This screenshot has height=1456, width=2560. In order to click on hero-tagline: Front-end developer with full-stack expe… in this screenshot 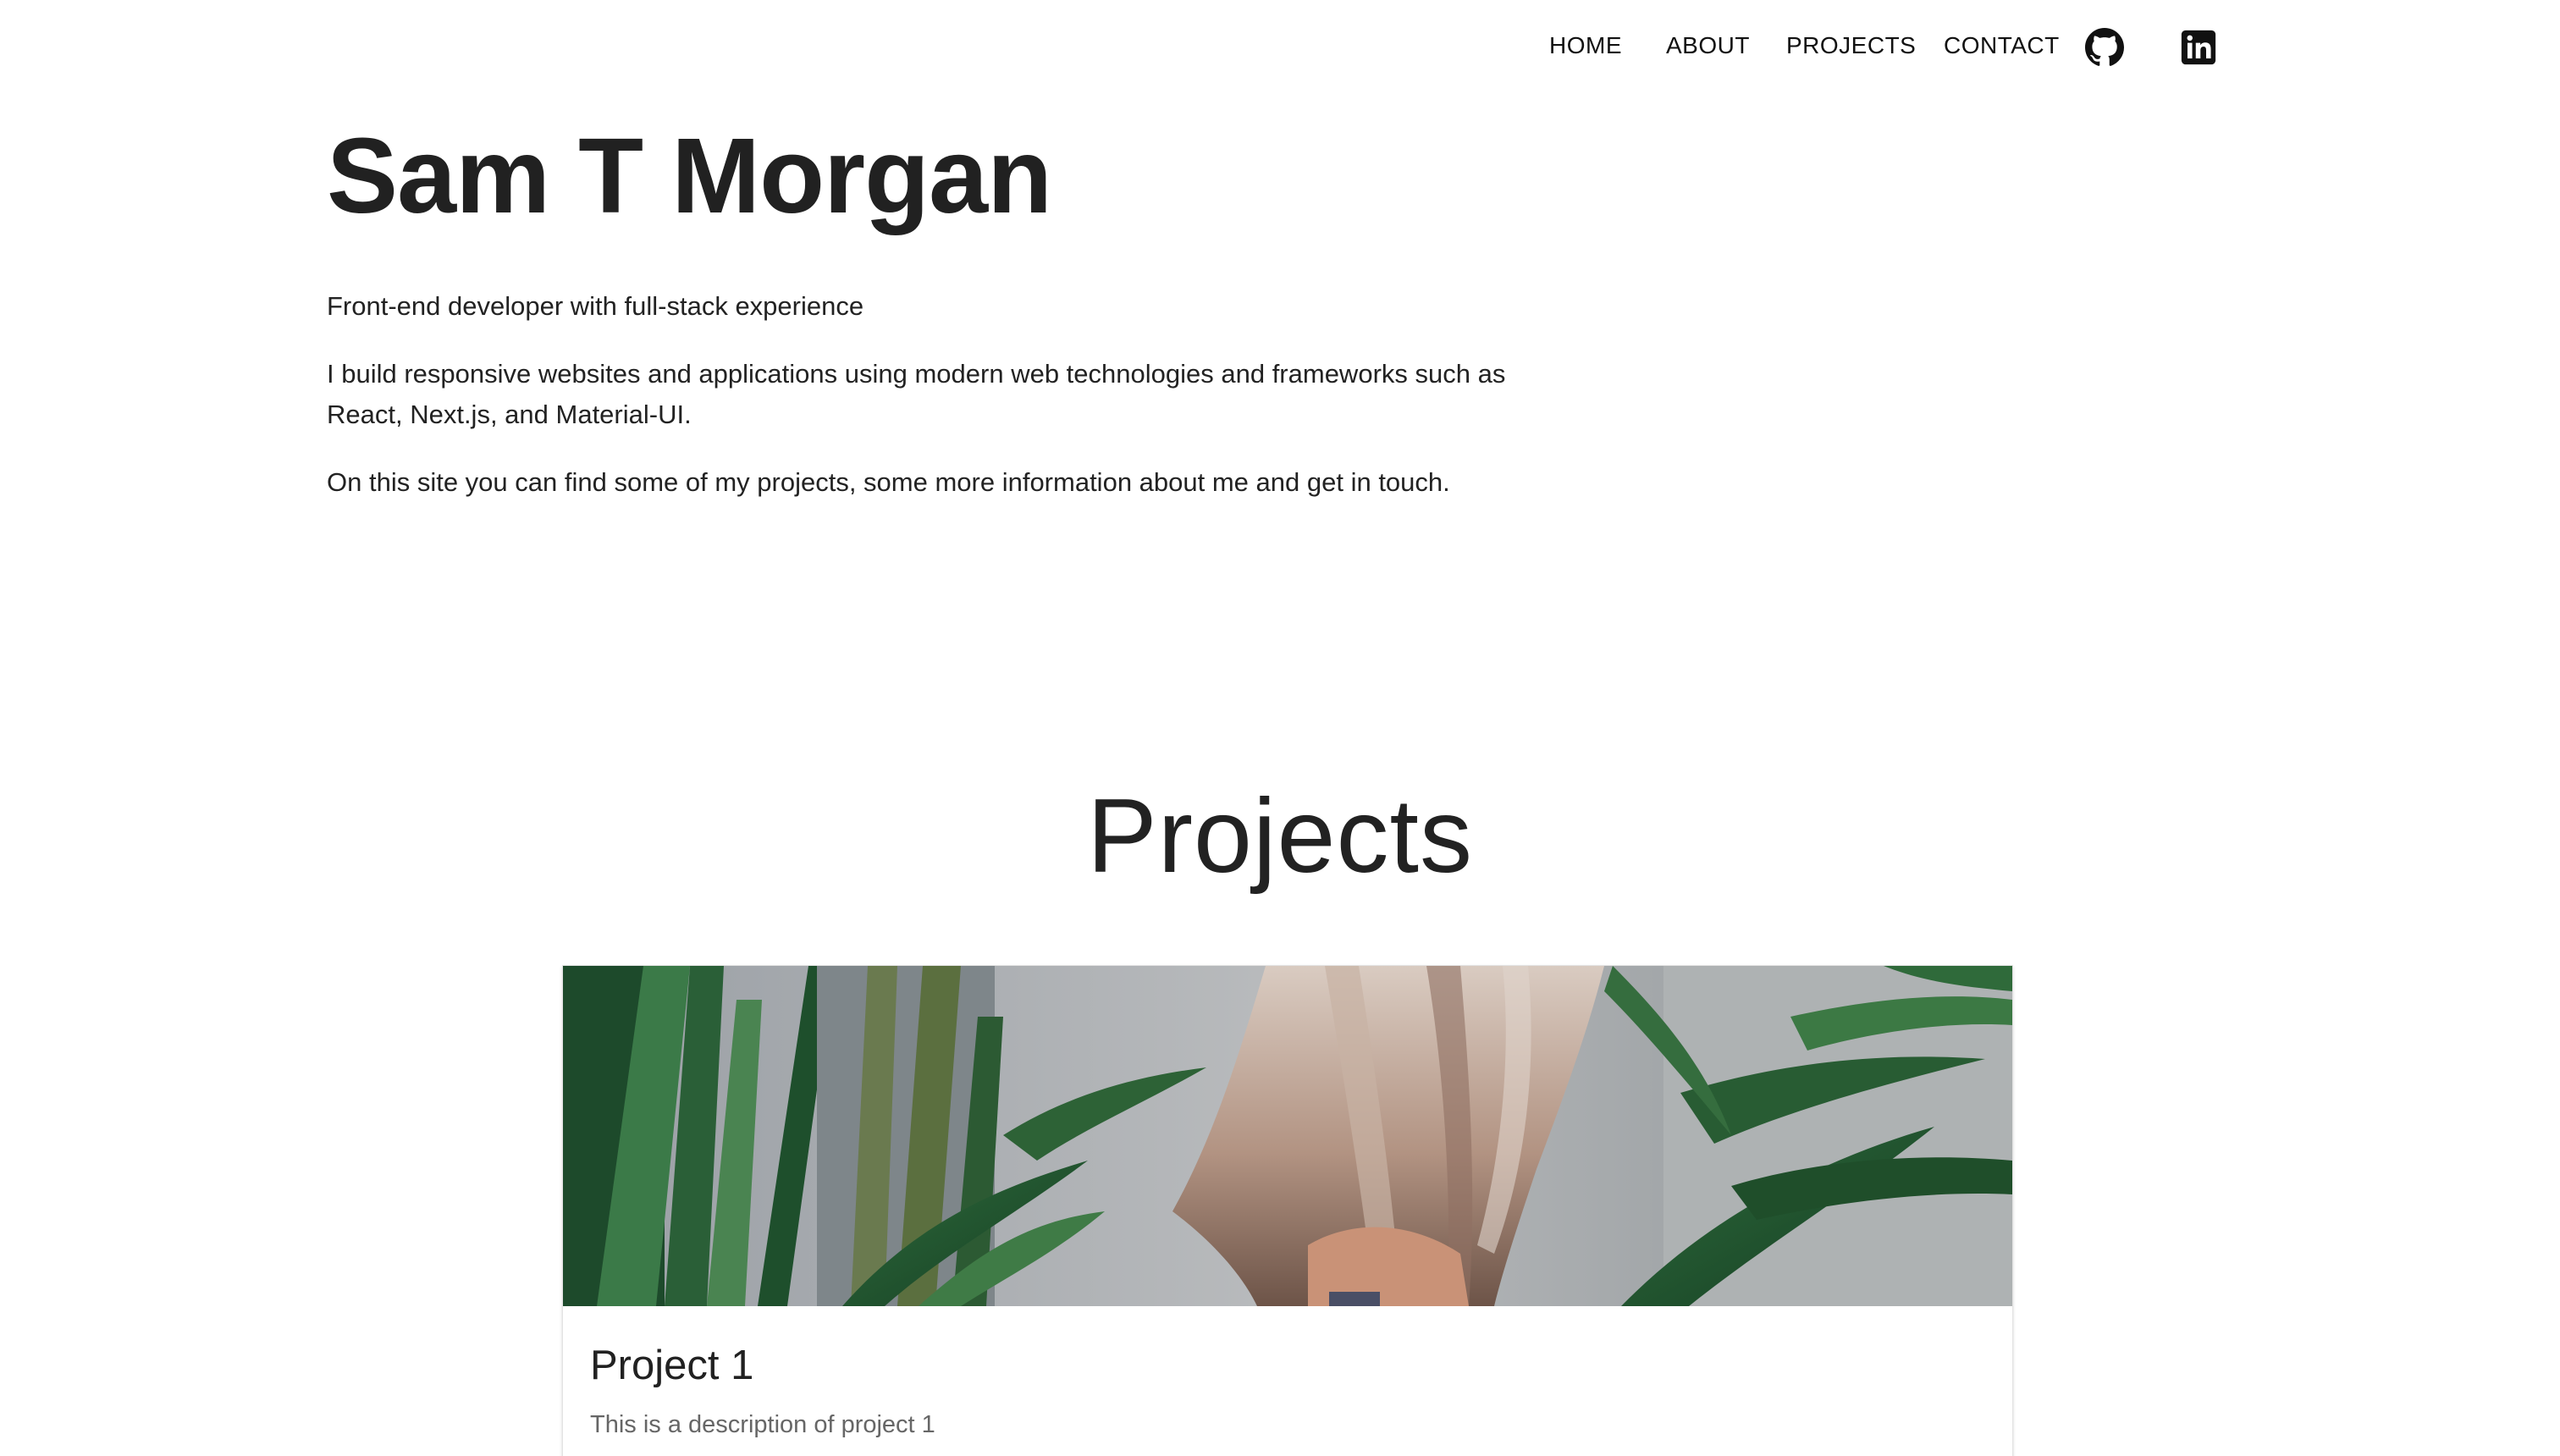, I will do `click(595, 306)`.